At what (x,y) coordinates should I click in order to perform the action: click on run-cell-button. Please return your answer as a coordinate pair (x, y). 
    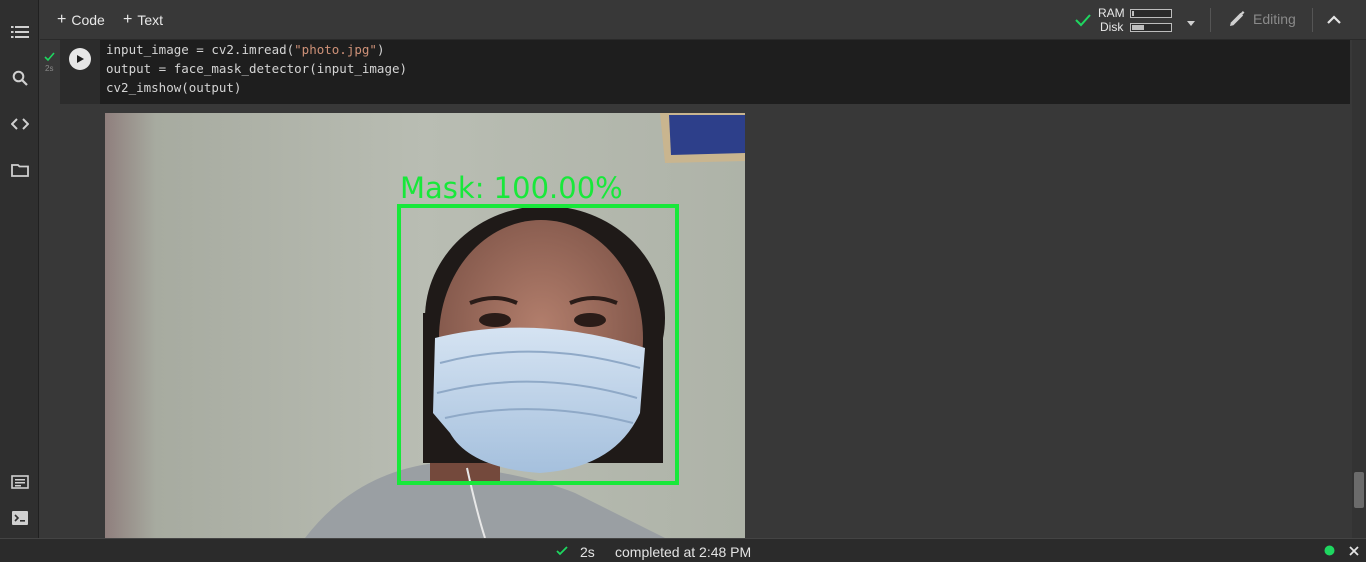
    Looking at the image, I should click on (80, 59).